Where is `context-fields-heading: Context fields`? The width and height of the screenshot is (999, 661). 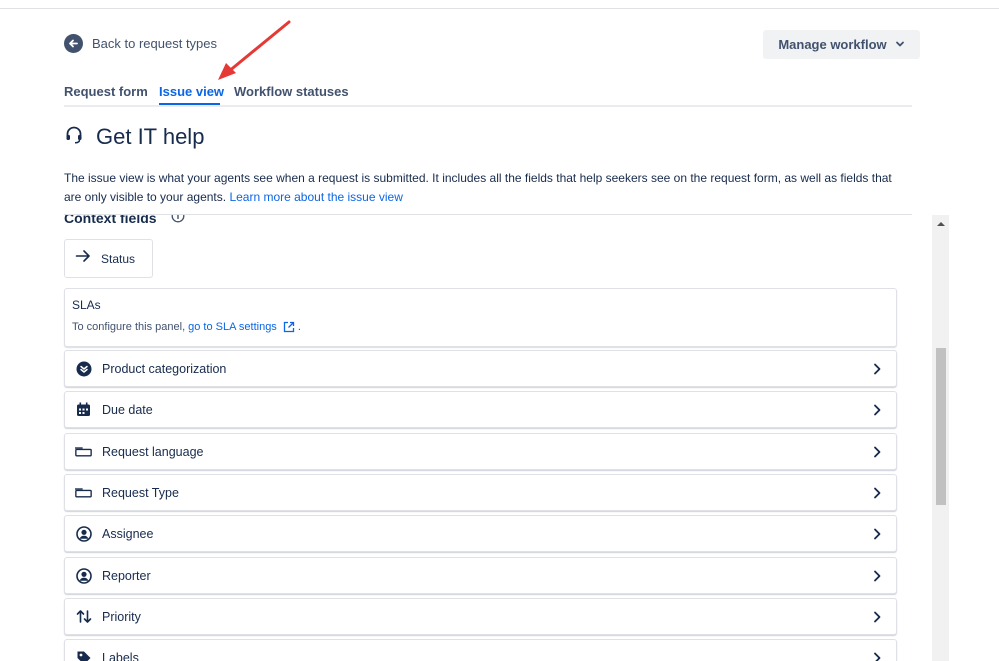 context-fields-heading: Context fields is located at coordinates (124, 220).